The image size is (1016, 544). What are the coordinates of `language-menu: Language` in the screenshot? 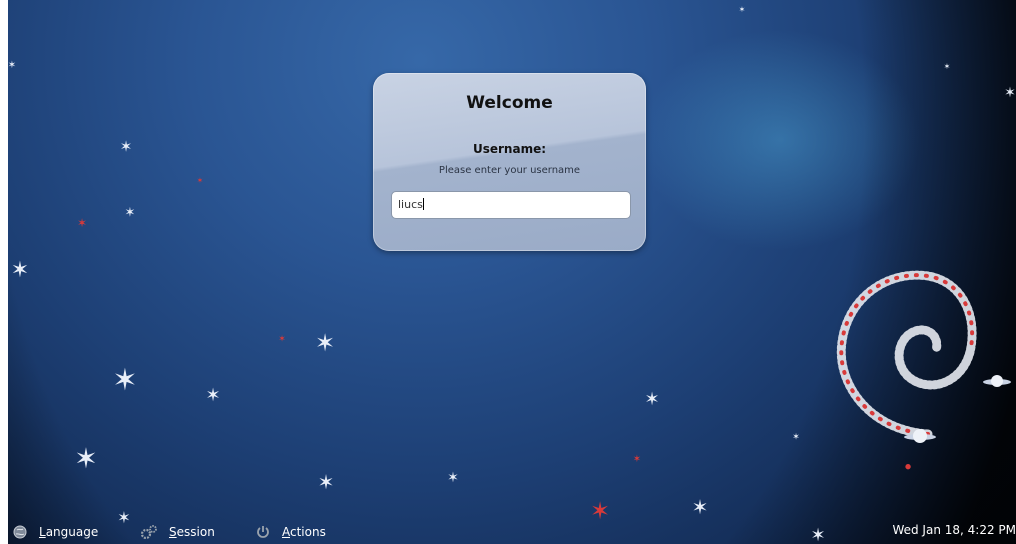 It's located at (55, 532).